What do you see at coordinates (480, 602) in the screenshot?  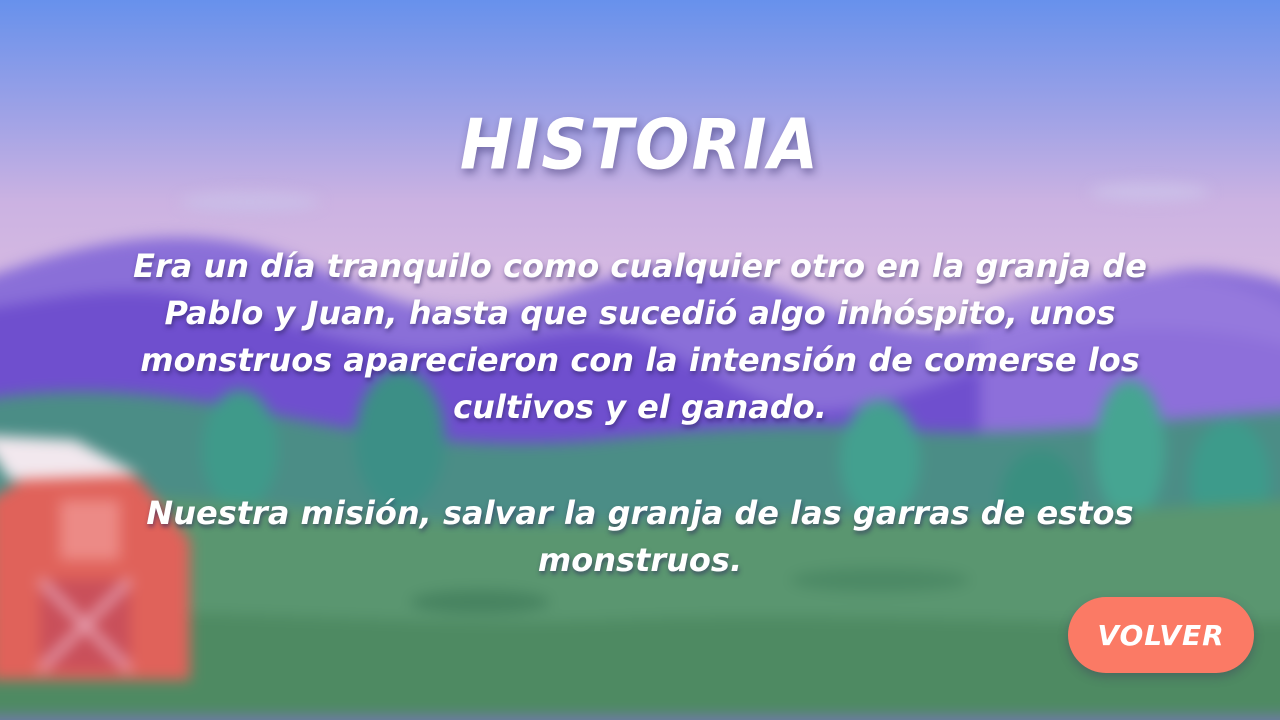 I see `ground-shadow` at bounding box center [480, 602].